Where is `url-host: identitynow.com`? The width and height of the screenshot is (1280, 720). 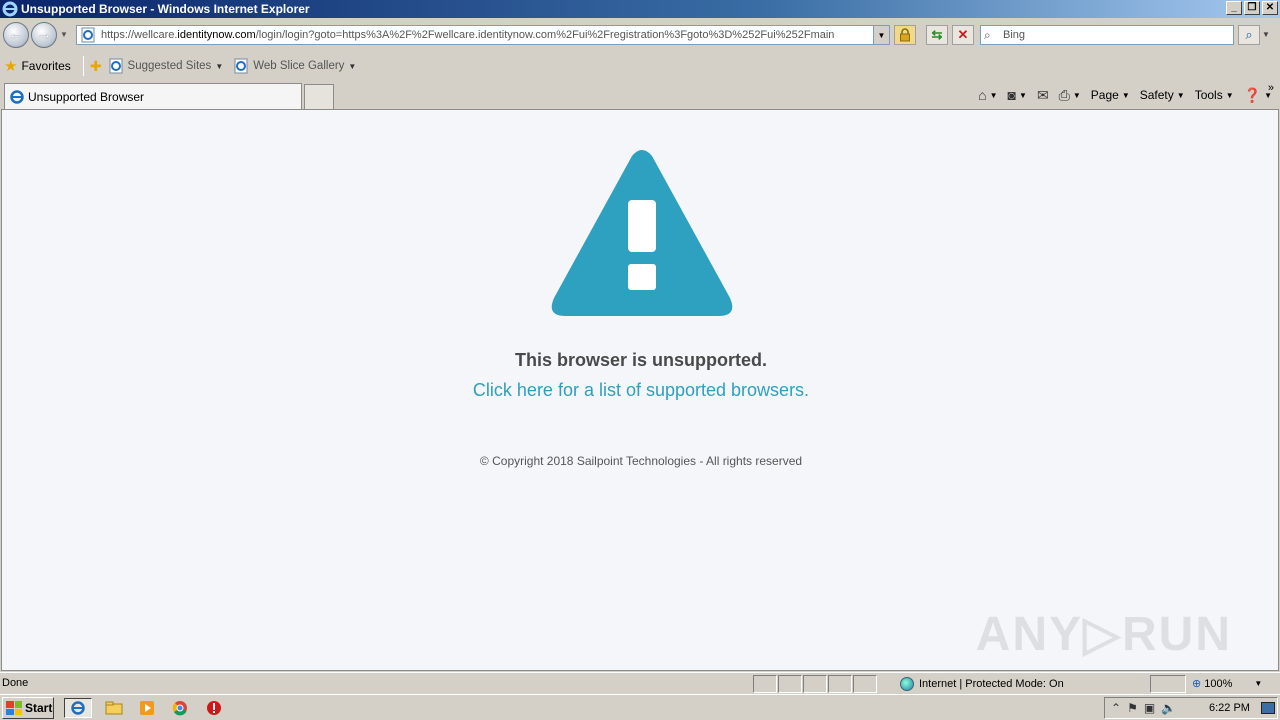 url-host: identitynow.com is located at coordinates (216, 35).